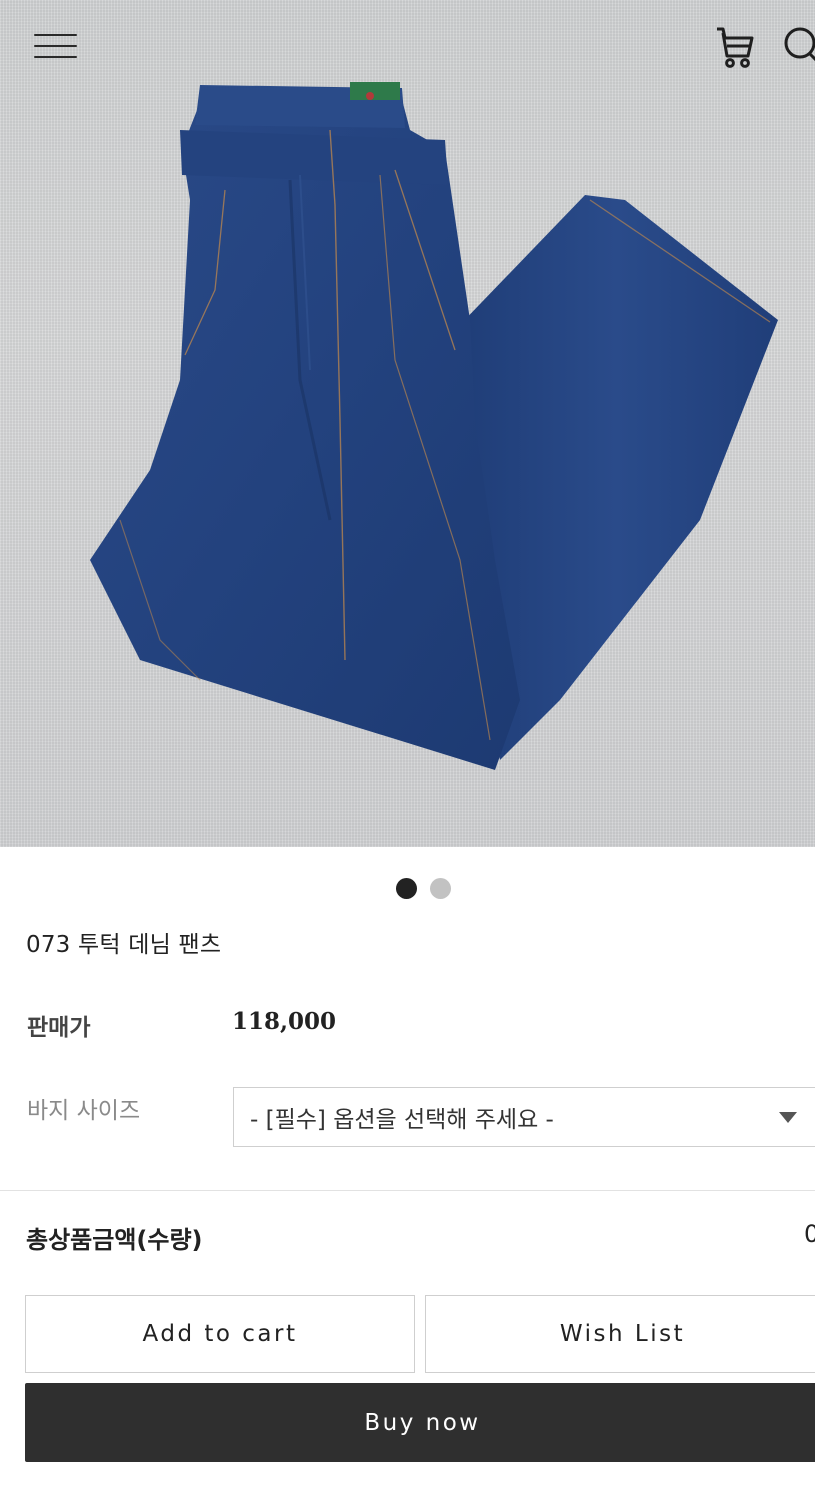 This screenshot has height=1500, width=815. I want to click on hamburger-menu-icon, so click(56, 46).